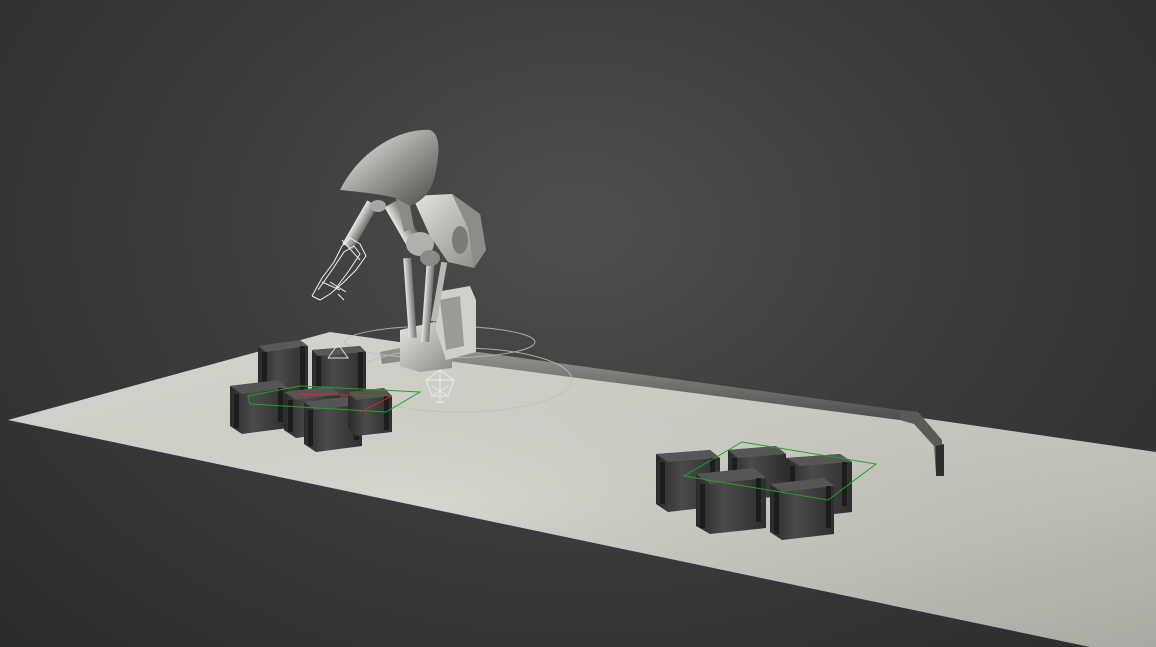  What do you see at coordinates (413, 250) in the screenshot?
I see `robot-arm` at bounding box center [413, 250].